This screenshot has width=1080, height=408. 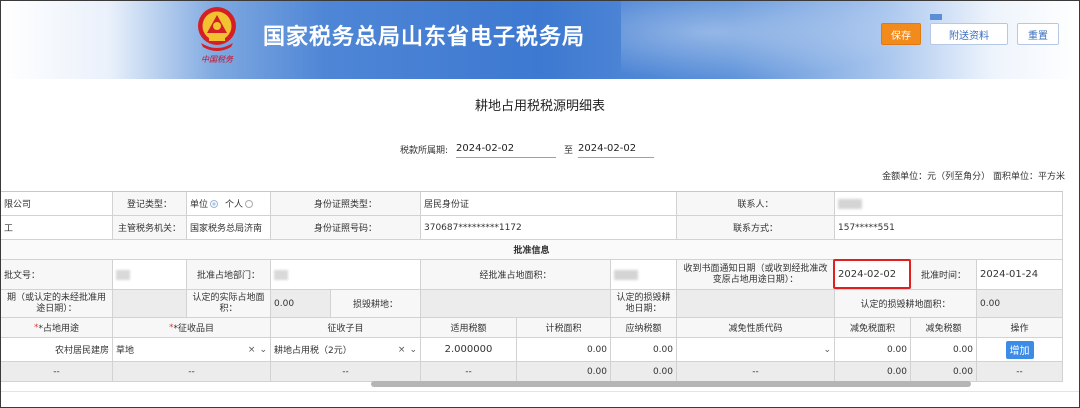 What do you see at coordinates (57, 204) in the screenshot?
I see `taxpayer-name-cell: 限公司` at bounding box center [57, 204].